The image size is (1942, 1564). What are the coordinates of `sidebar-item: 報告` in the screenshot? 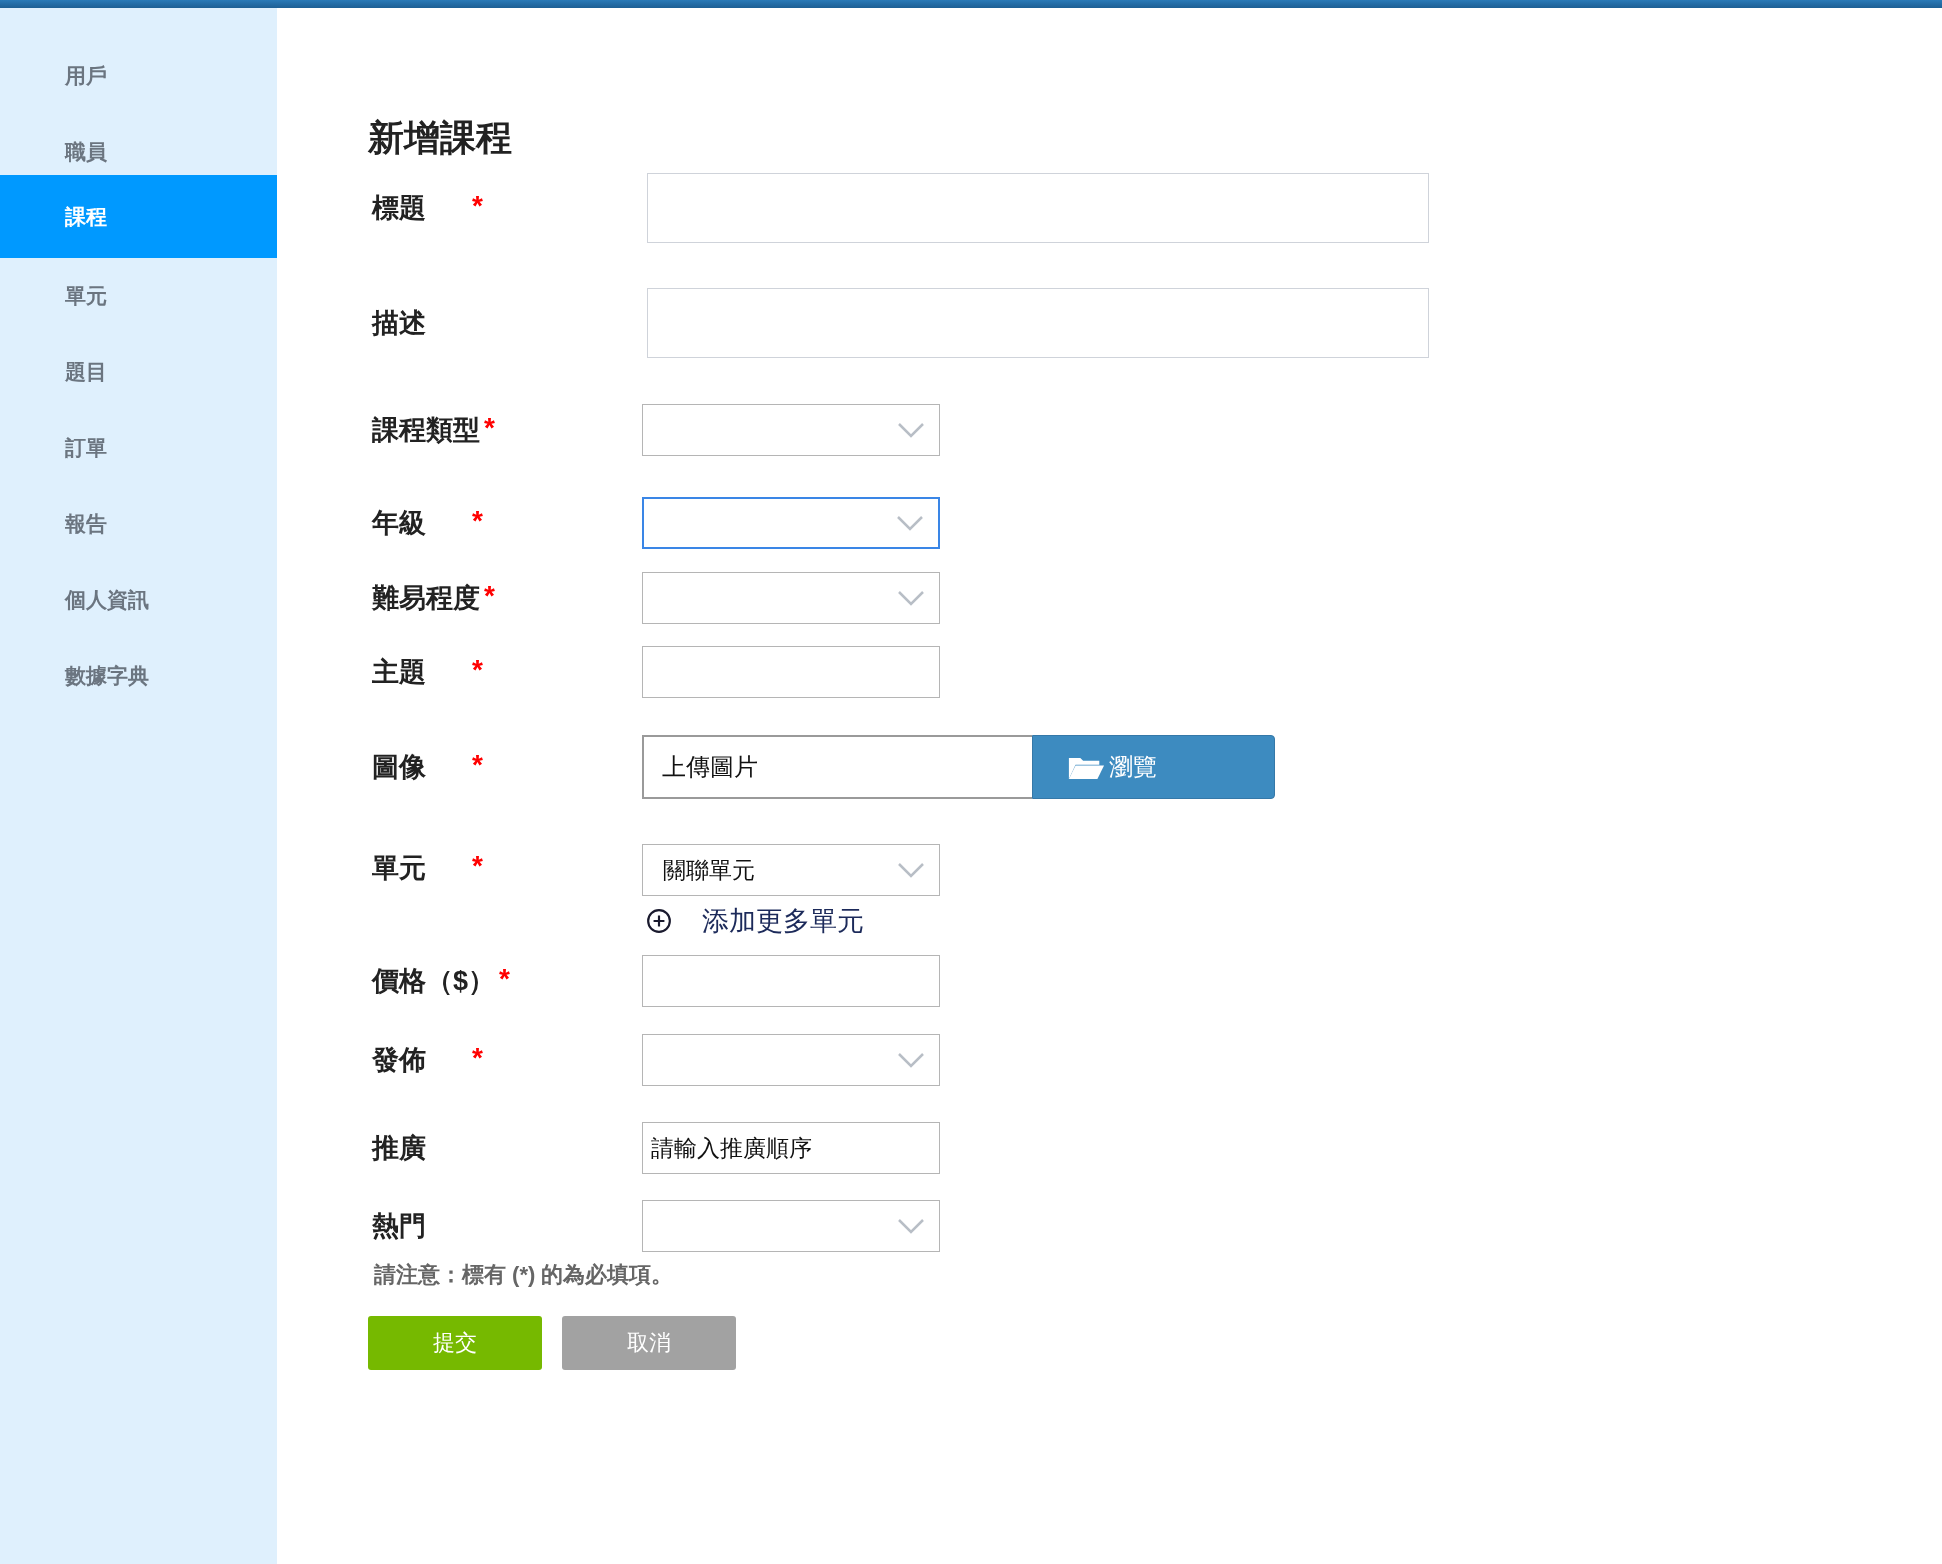 It's located at (138, 524).